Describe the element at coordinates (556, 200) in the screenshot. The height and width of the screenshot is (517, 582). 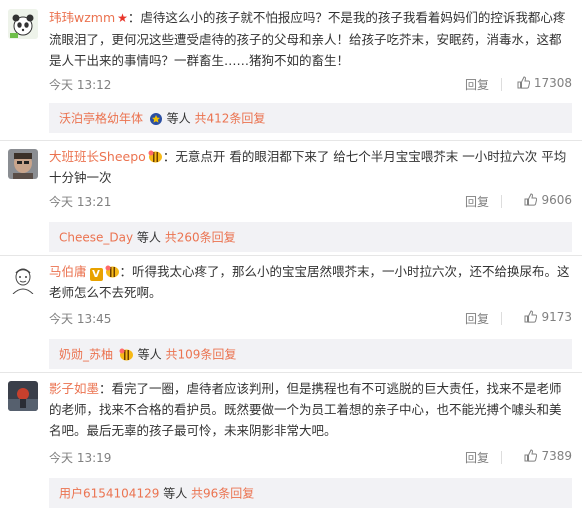
I see `like-count: 9606` at that location.